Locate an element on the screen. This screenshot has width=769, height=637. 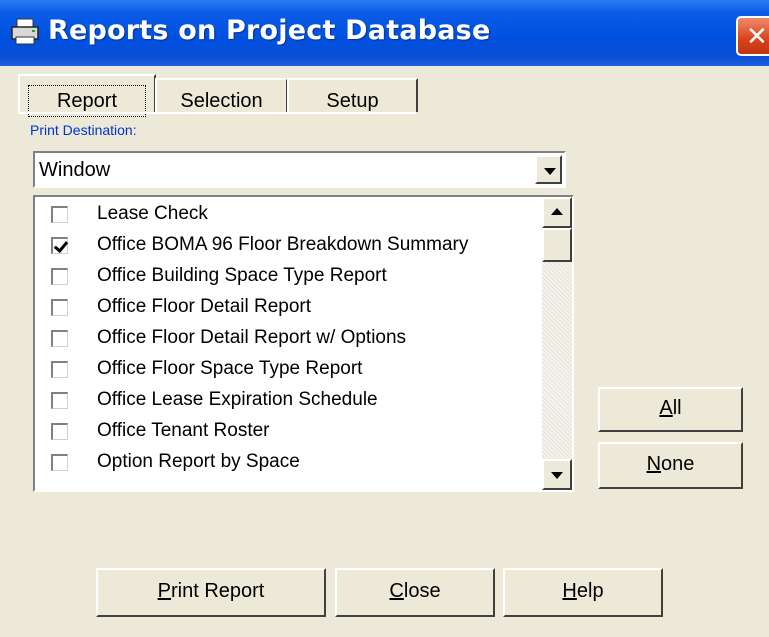
arrow-down-icon is located at coordinates (557, 475).